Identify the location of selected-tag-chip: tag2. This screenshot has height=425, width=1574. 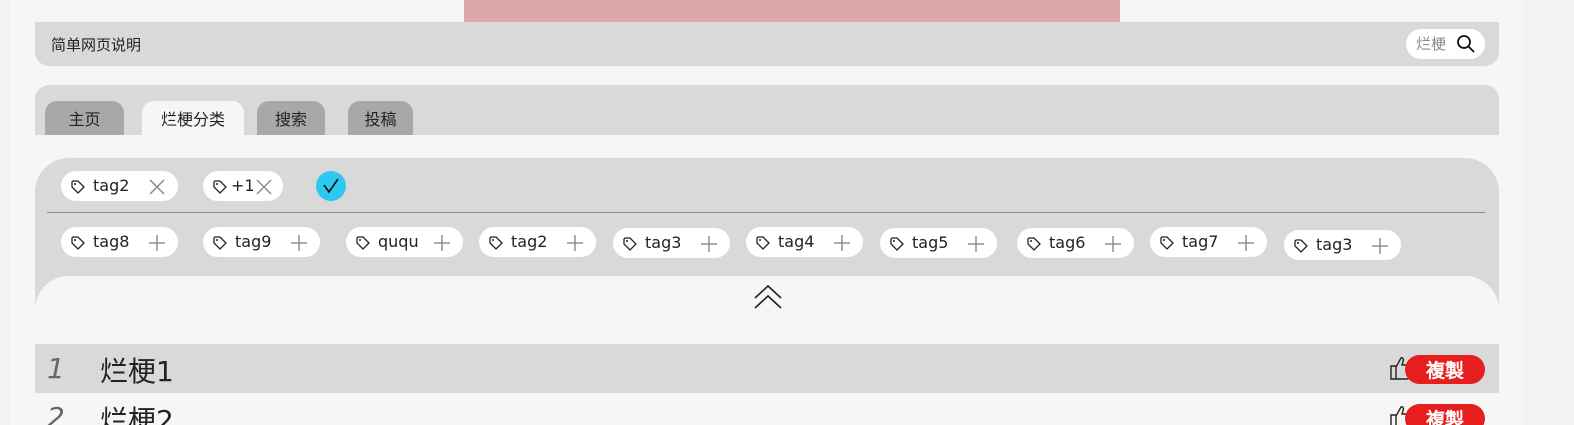
(119, 186).